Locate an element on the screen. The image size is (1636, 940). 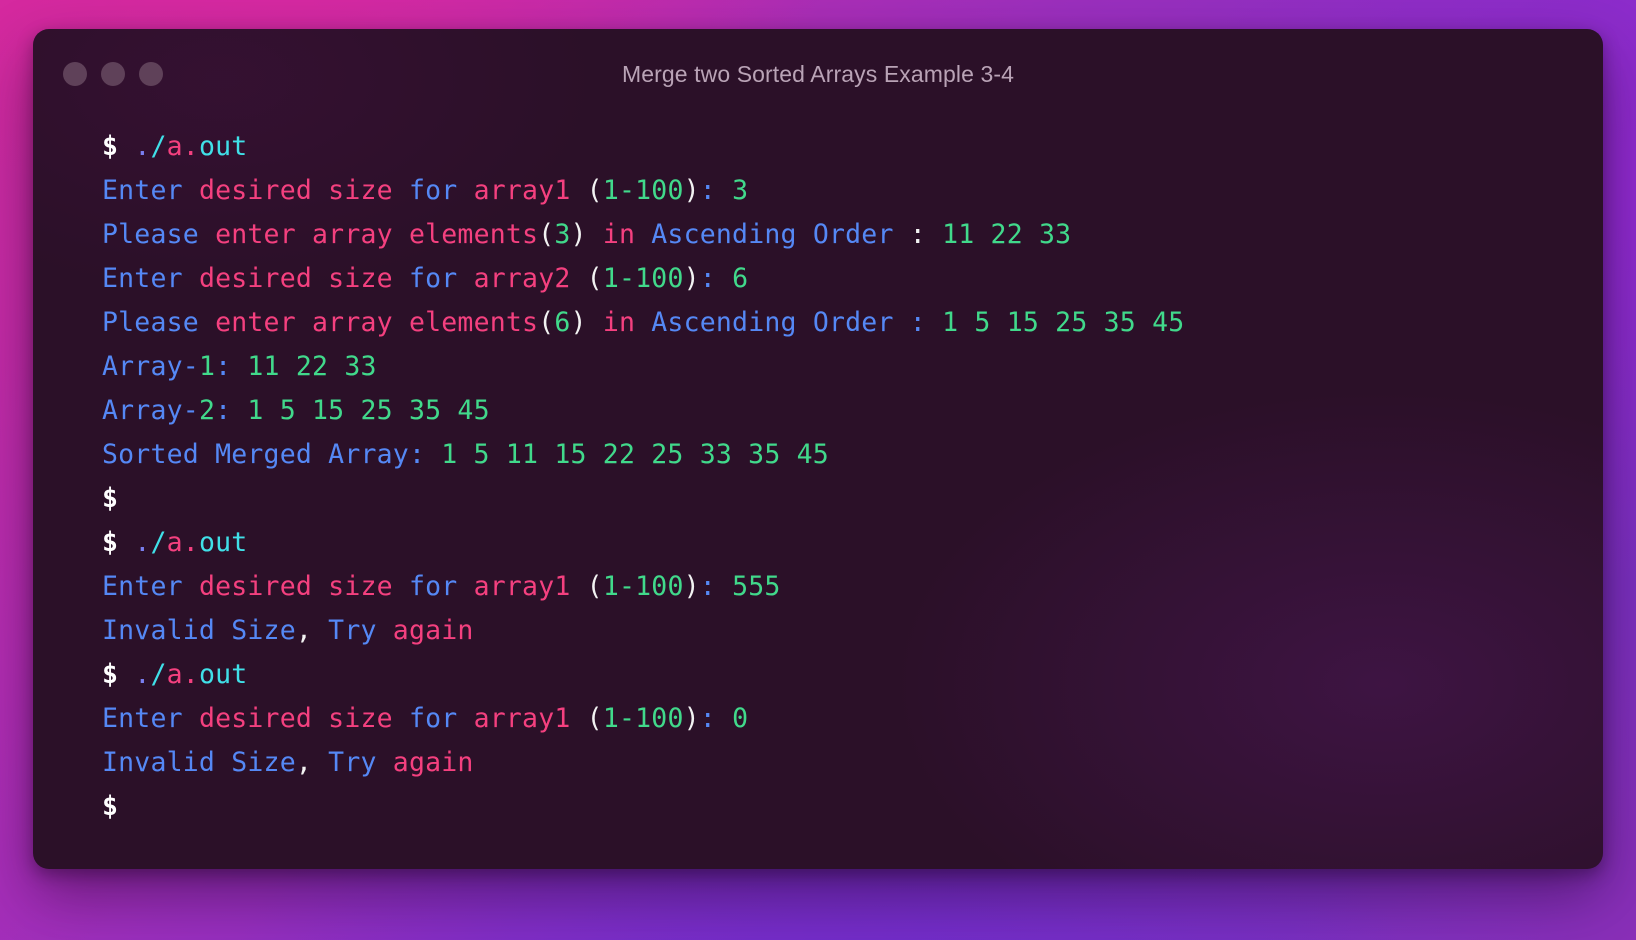
titlebar: Merge two Sorted Arrays Example 3-4 is located at coordinates (818, 77).